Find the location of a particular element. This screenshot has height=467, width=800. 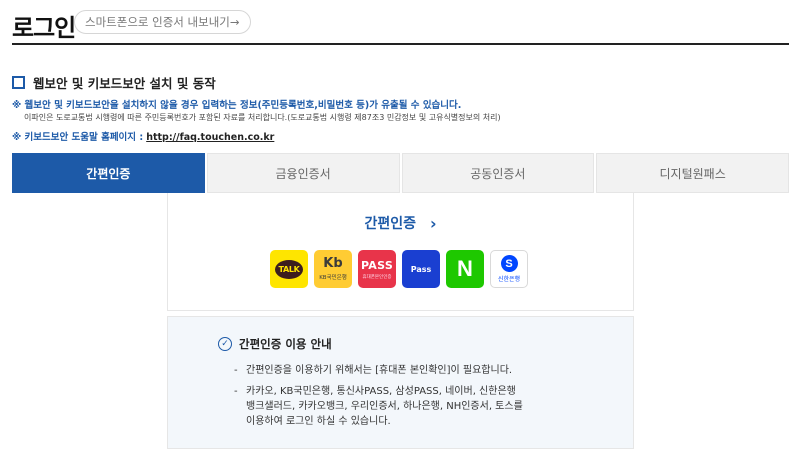

pass-icon: PASS 휴대폰본인인증 is located at coordinates (377, 269).